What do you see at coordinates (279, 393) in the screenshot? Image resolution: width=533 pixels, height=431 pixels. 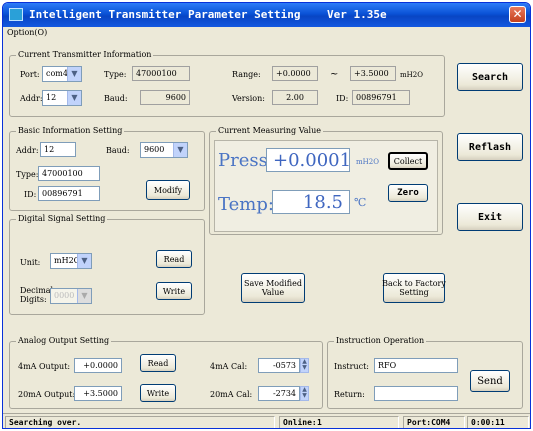 I see `cal20-input: -2734` at bounding box center [279, 393].